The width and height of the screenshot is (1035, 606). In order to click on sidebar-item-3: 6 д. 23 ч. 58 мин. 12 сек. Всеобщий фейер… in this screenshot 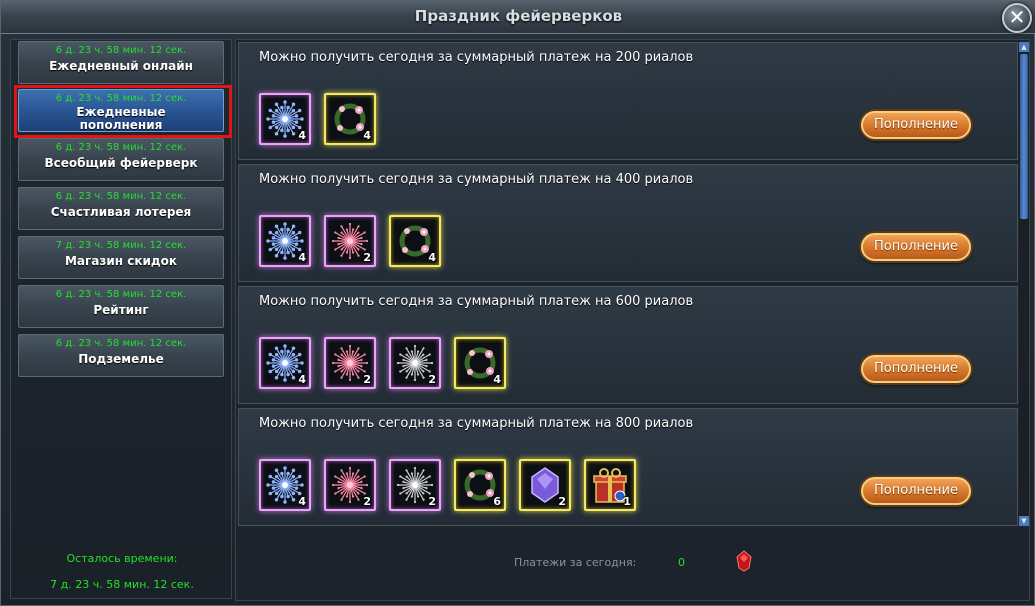, I will do `click(121, 159)`.